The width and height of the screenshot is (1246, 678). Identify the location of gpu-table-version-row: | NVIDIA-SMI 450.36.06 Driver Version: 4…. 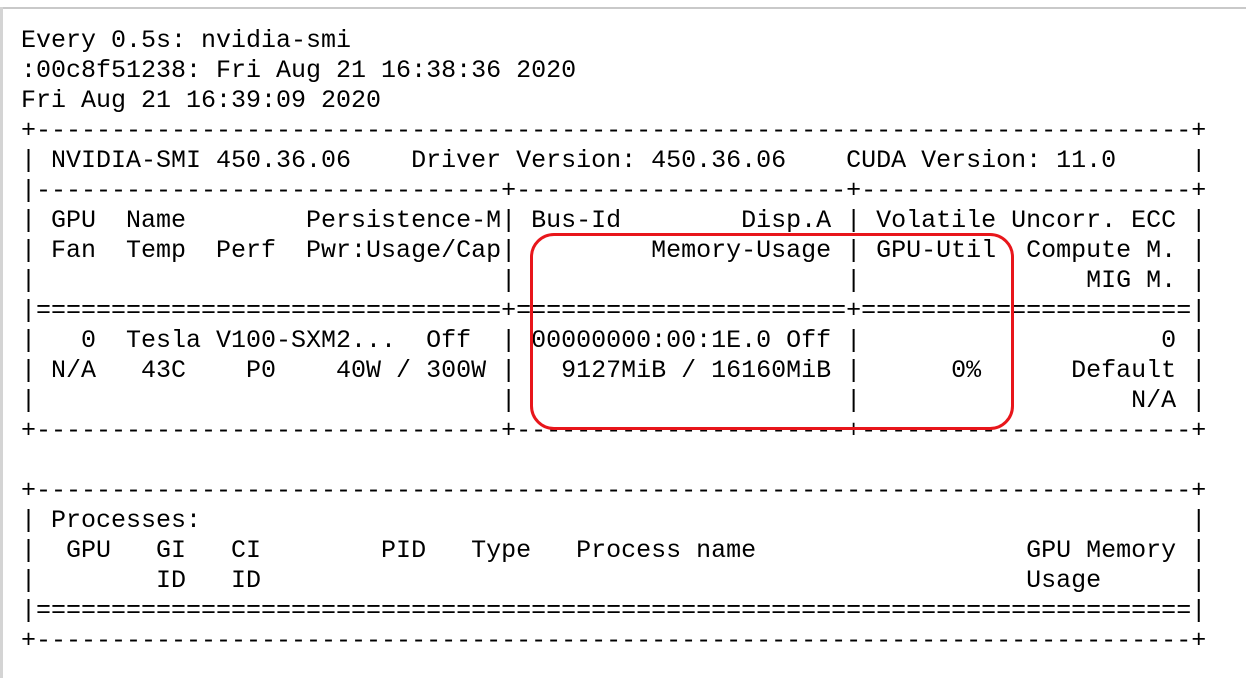
(614, 160).